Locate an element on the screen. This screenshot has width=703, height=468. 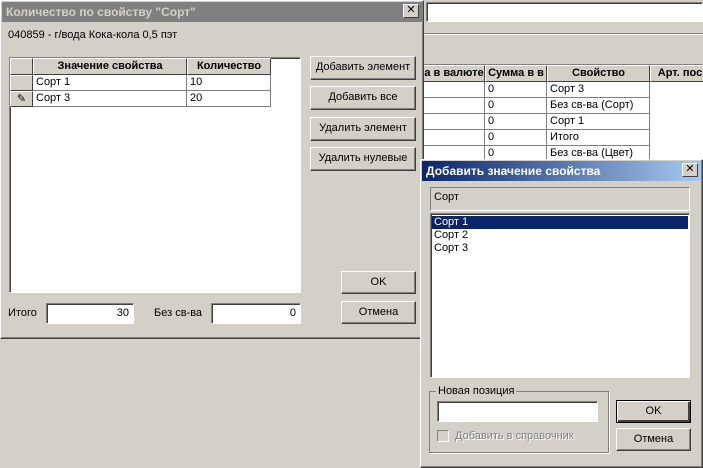
cell-value: Сорт 3 is located at coordinates (110, 99).